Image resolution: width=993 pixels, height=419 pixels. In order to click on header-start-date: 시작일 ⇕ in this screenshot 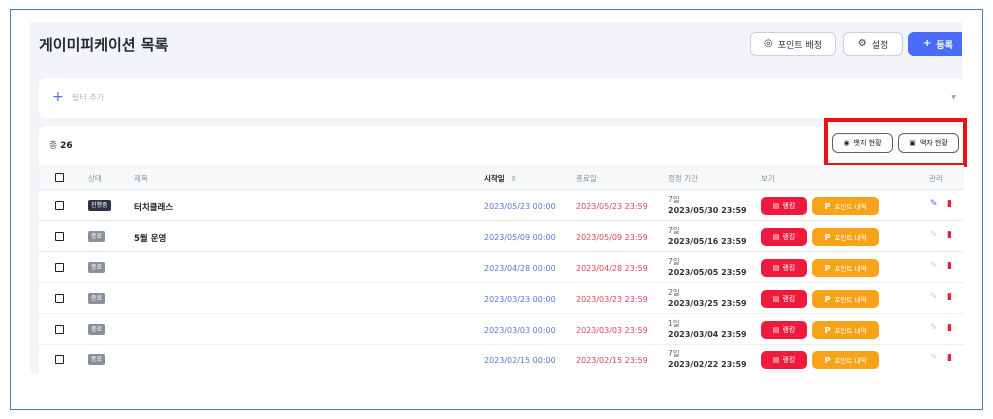, I will do `click(500, 178)`.